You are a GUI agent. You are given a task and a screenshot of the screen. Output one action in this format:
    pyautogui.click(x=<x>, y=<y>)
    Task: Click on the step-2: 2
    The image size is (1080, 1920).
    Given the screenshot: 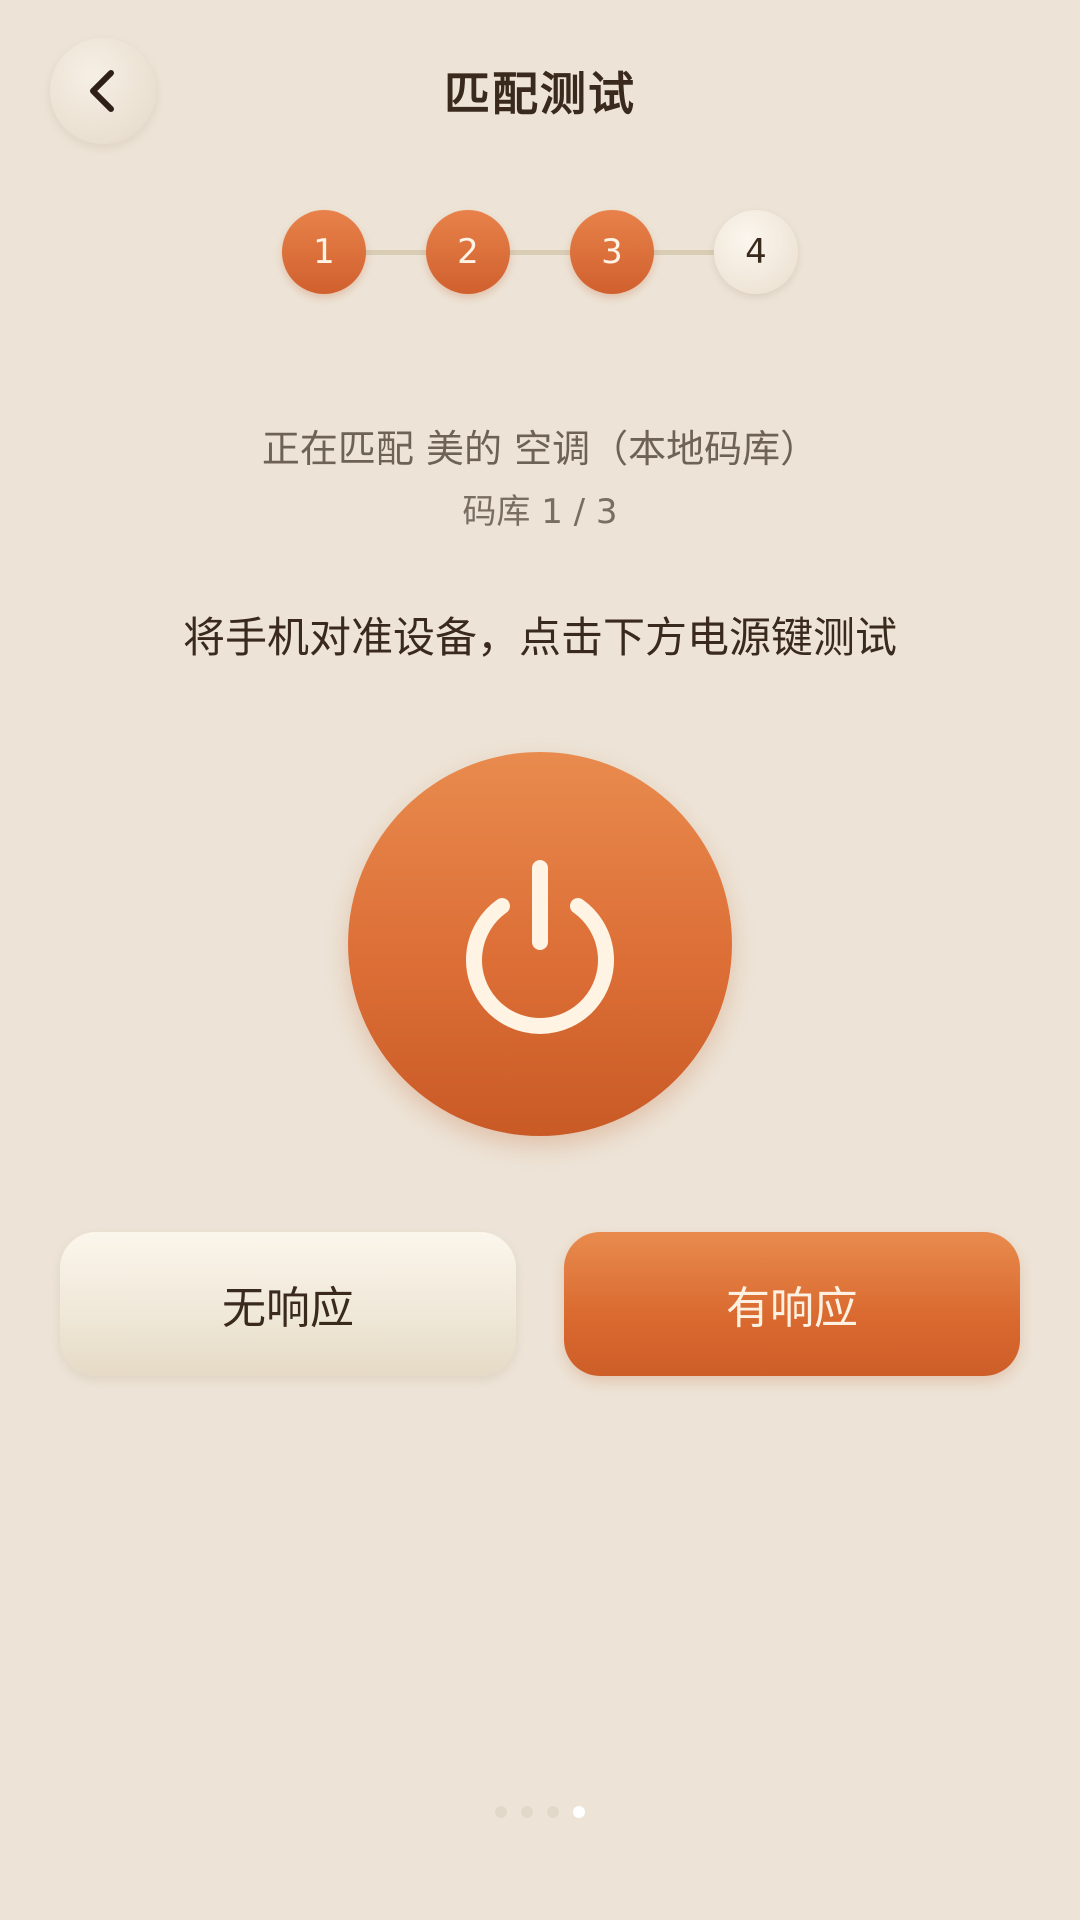 What is the action you would take?
    pyautogui.click(x=468, y=252)
    